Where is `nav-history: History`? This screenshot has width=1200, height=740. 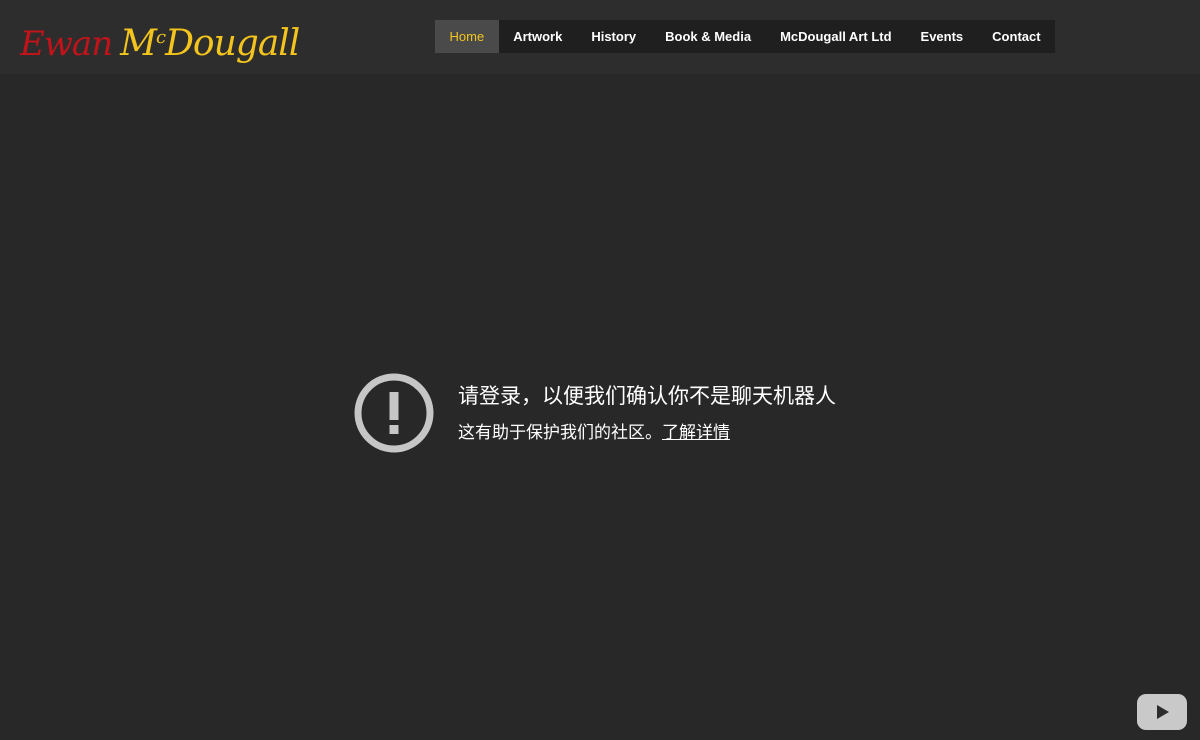
nav-history: History is located at coordinates (614, 36).